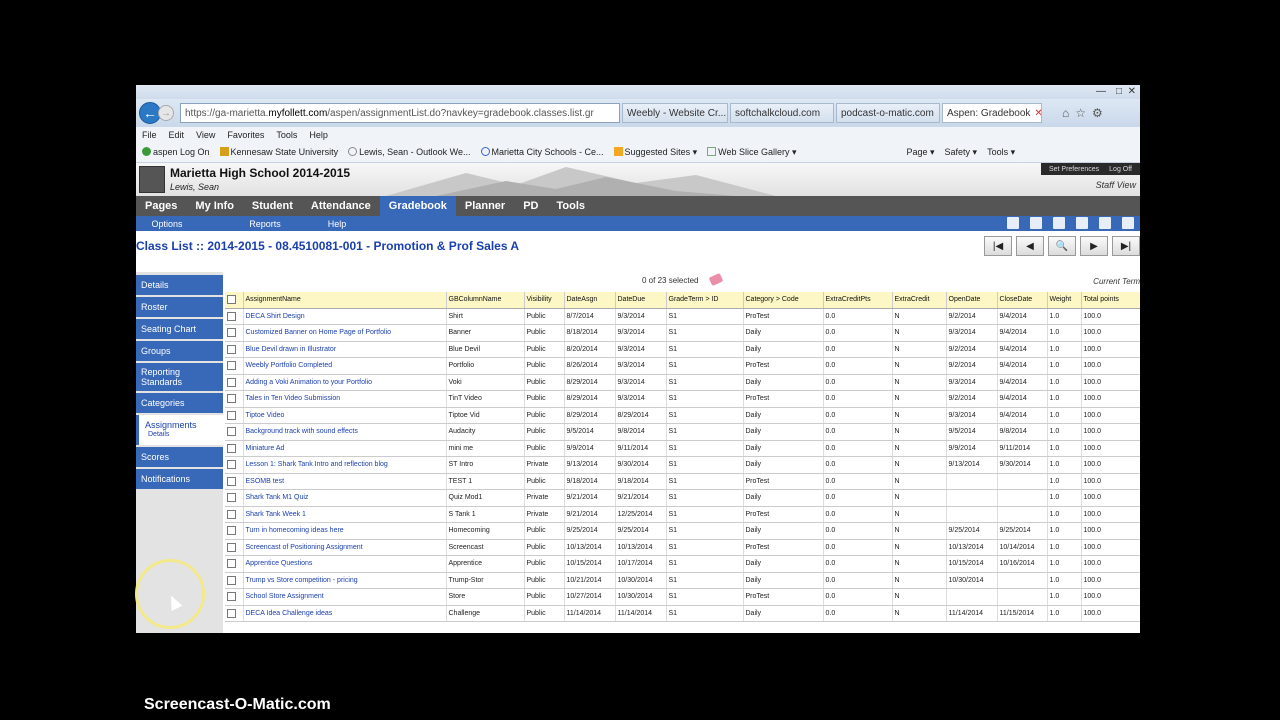 Image resolution: width=1280 pixels, height=720 pixels. What do you see at coordinates (179, 430) in the screenshot?
I see `side-assignments: Assignments Details` at bounding box center [179, 430].